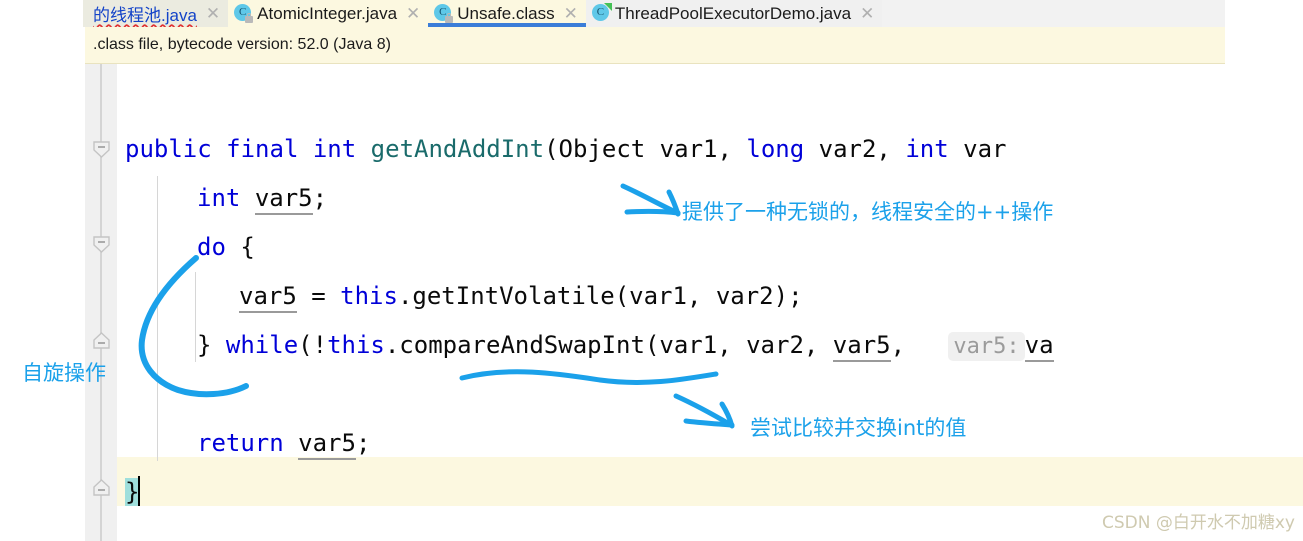 This screenshot has width=1303, height=541. Describe the element at coordinates (64, 373) in the screenshot. I see `annotation-spin-operation: 自旋操作` at that location.